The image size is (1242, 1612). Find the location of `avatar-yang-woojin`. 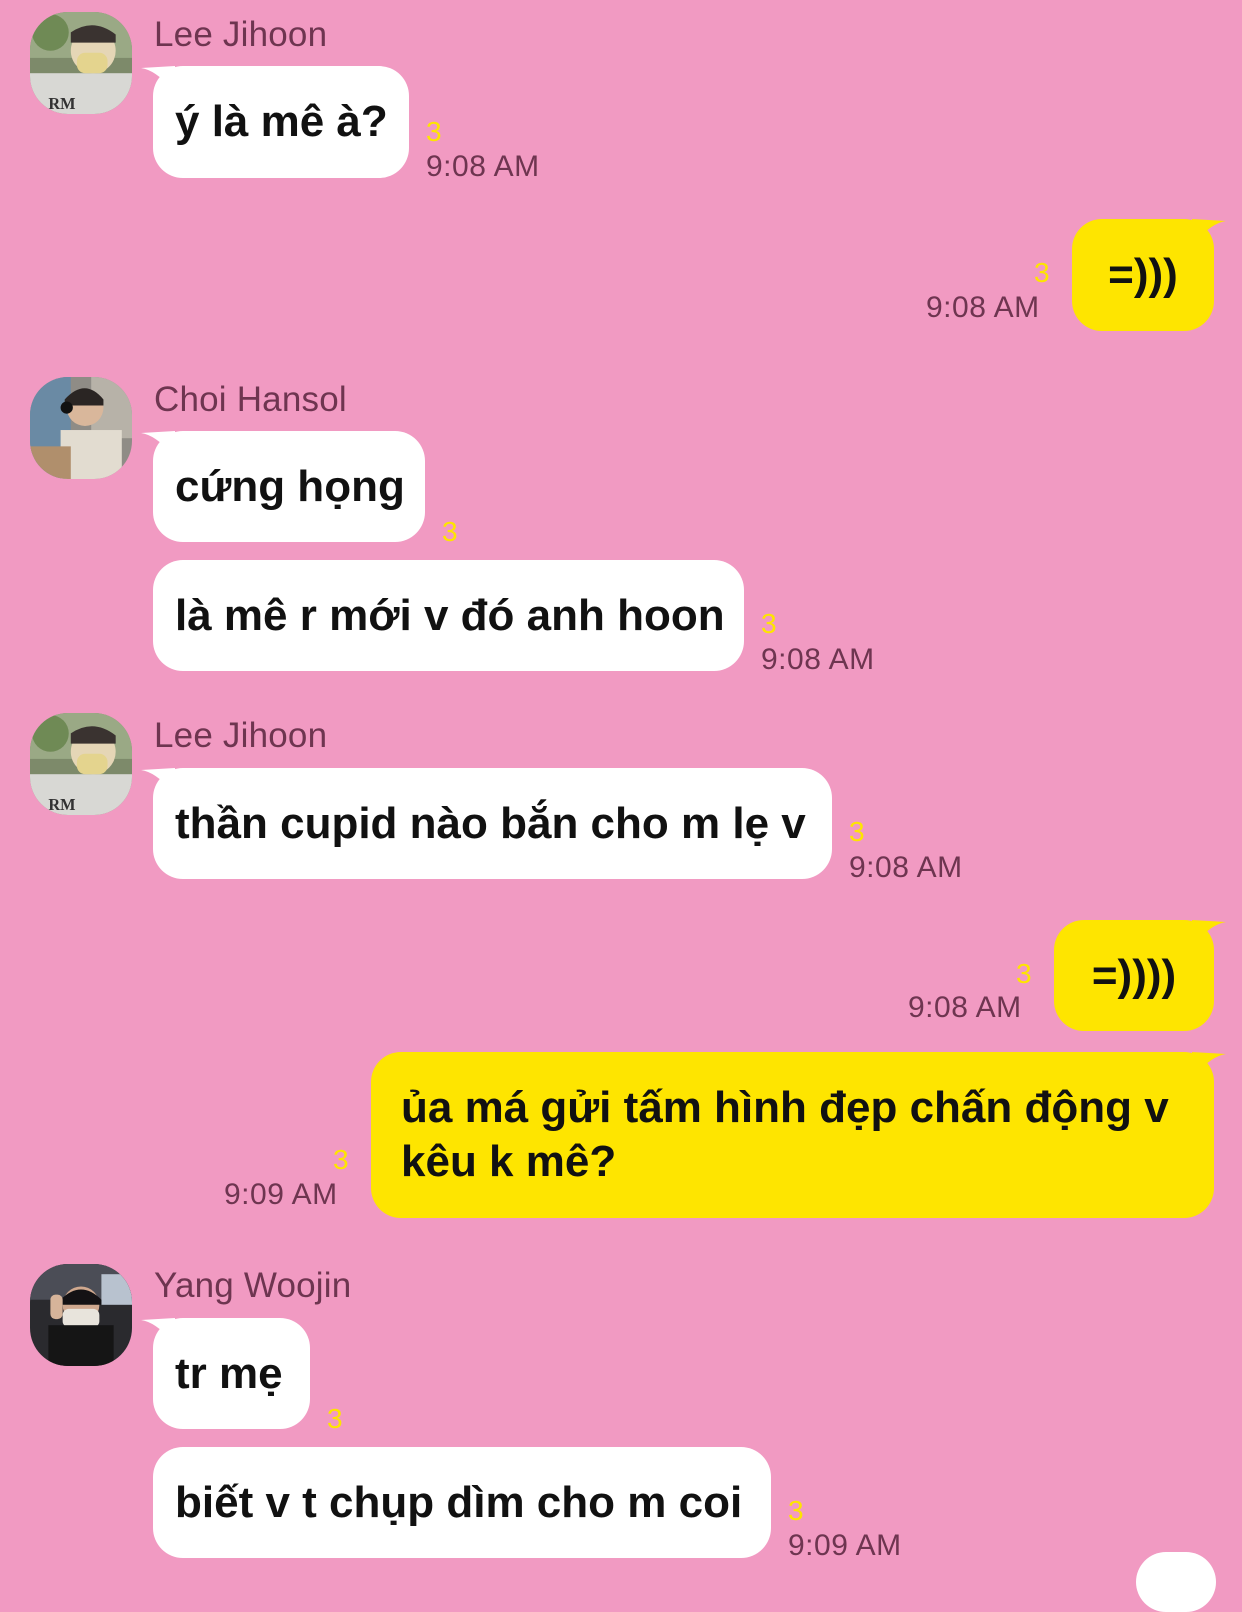

avatar-yang-woojin is located at coordinates (81, 1315).